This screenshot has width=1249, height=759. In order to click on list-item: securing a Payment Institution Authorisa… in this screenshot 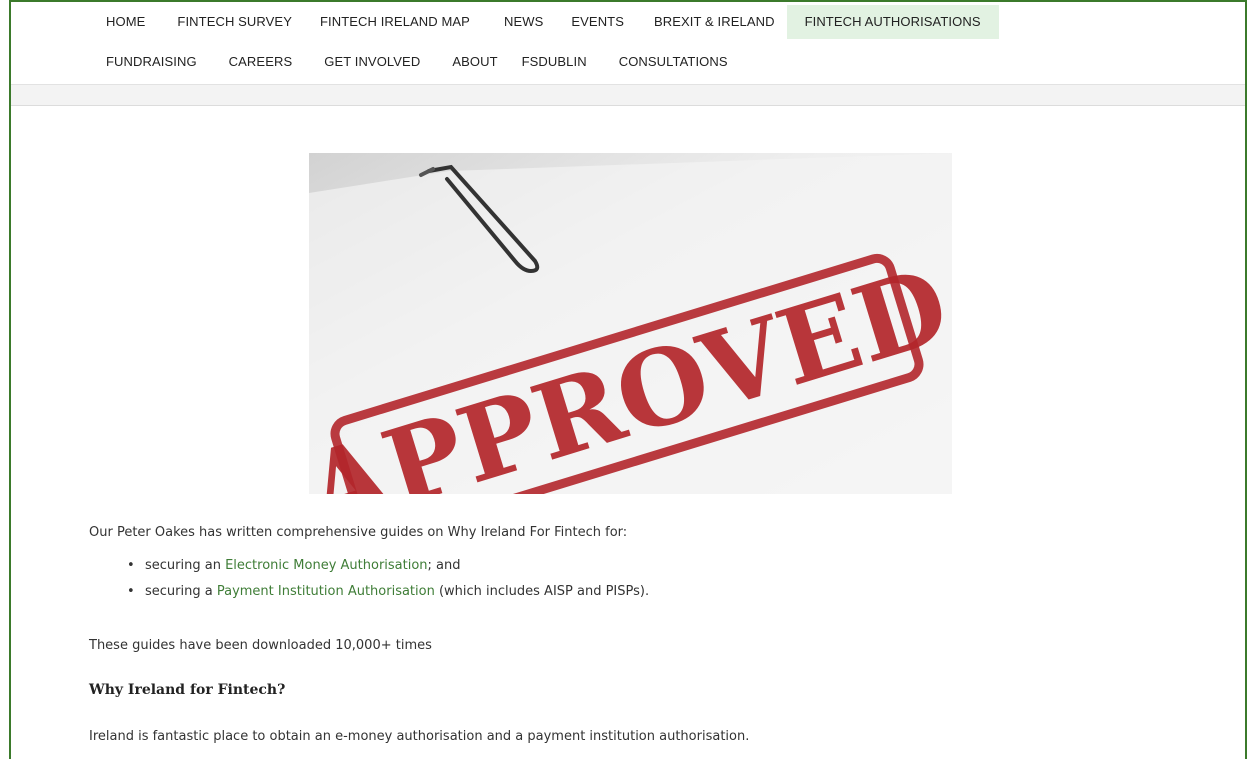, I will do `click(387, 592)`.